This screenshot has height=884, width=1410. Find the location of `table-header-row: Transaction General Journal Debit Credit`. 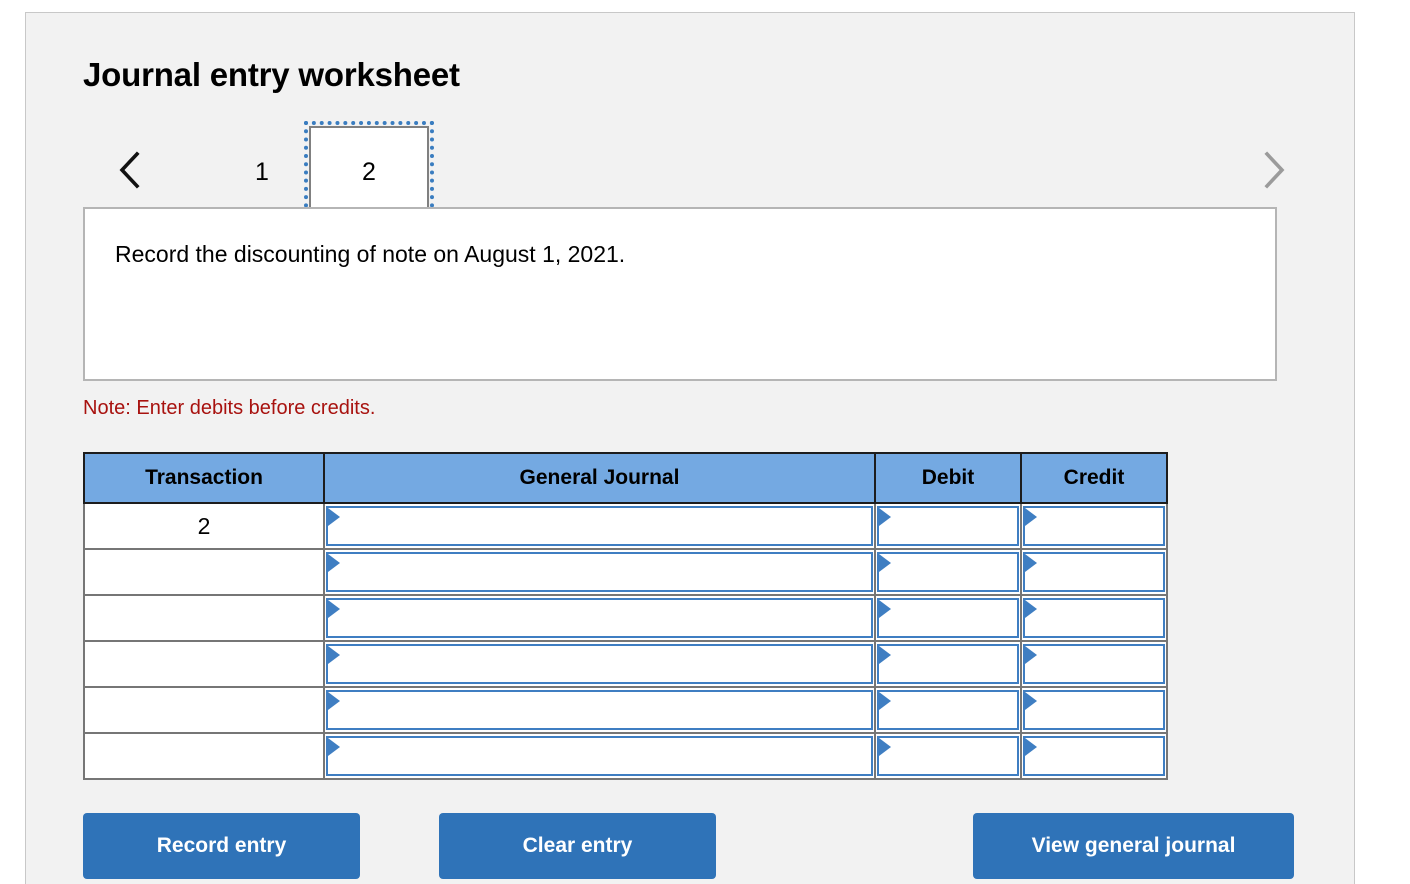

table-header-row: Transaction General Journal Debit Credit is located at coordinates (625, 478).